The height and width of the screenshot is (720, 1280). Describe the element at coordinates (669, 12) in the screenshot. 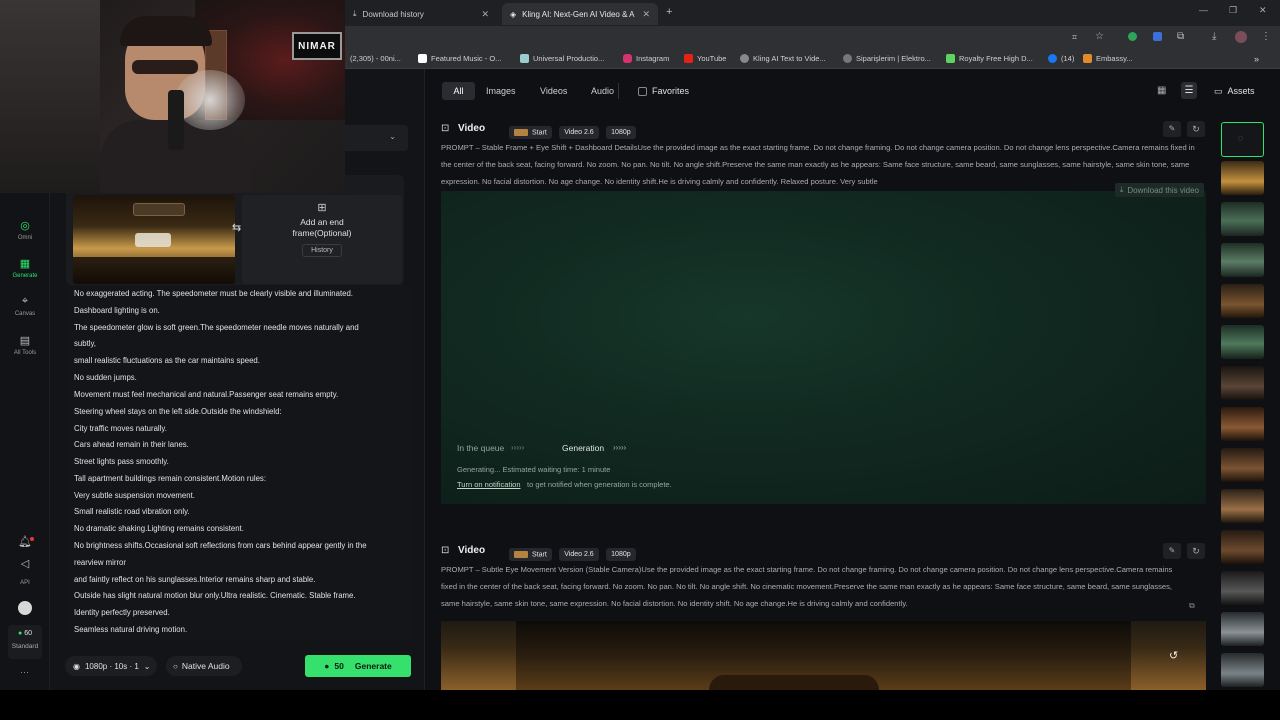

I see `new-tab-icon: +` at that location.